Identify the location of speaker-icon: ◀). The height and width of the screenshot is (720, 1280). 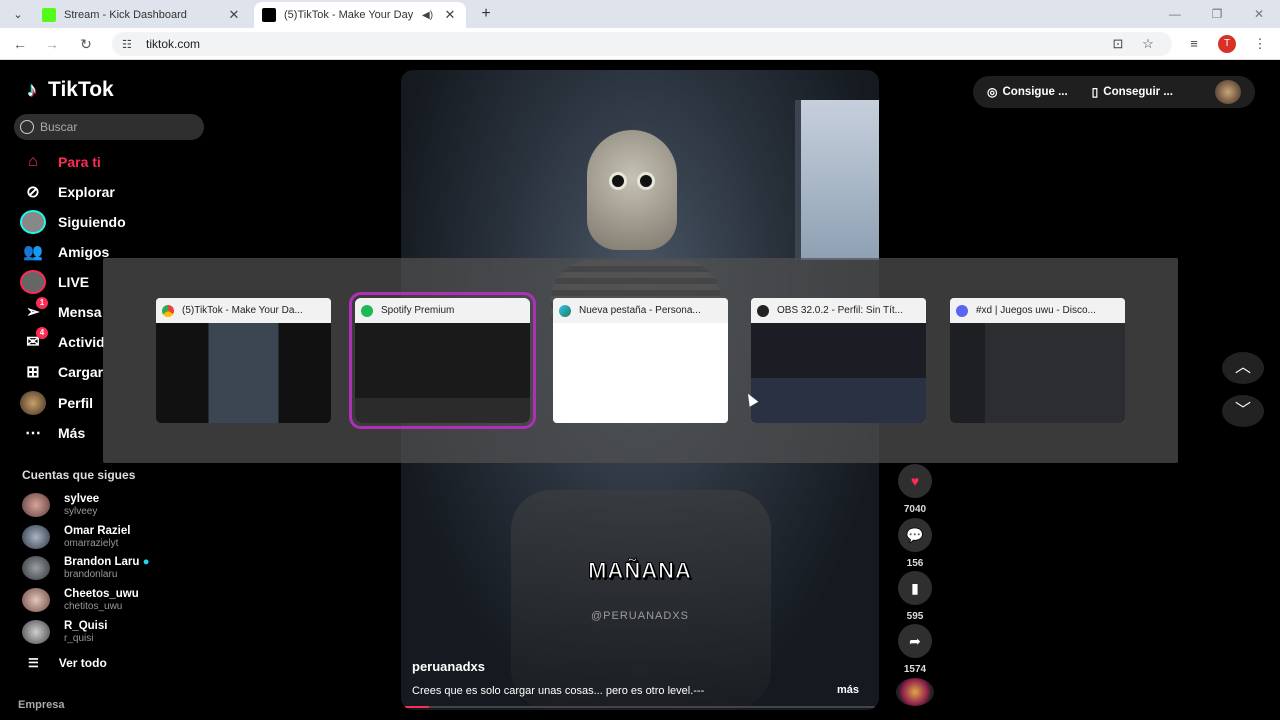
(429, 15).